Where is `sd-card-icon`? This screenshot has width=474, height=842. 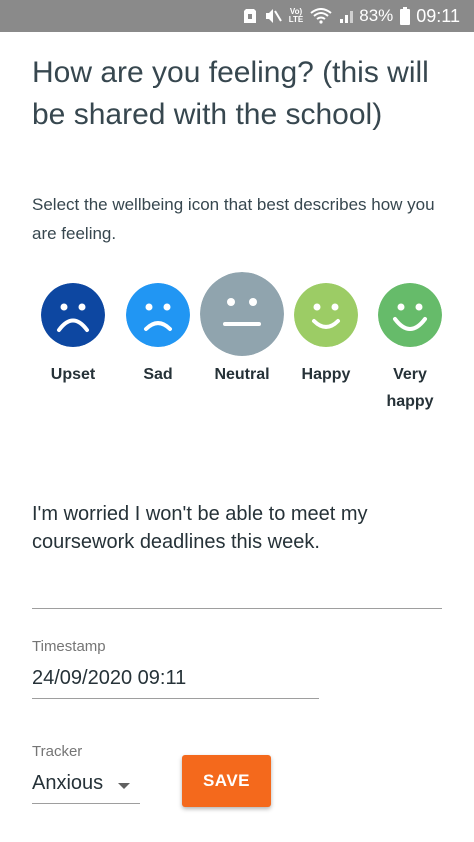
sd-card-icon is located at coordinates (250, 16).